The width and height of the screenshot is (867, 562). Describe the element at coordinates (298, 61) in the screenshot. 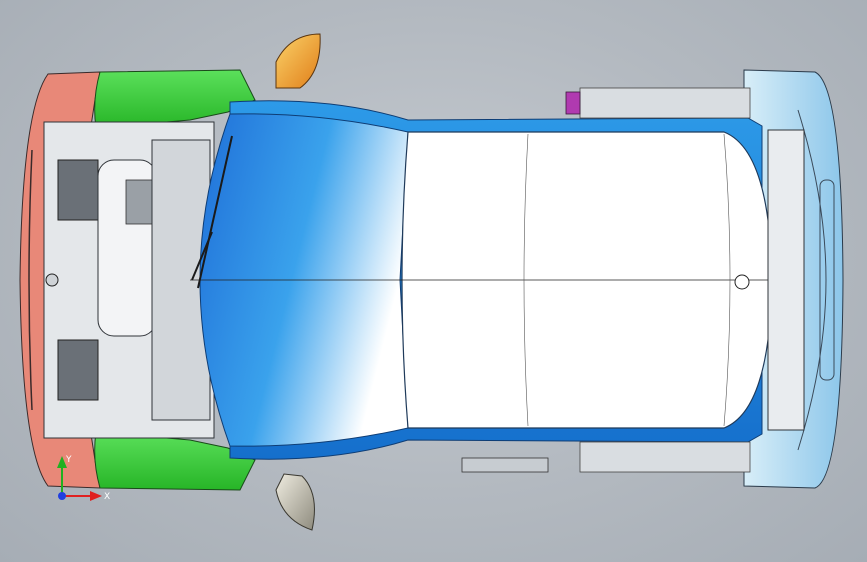

I see `mirror-left` at that location.